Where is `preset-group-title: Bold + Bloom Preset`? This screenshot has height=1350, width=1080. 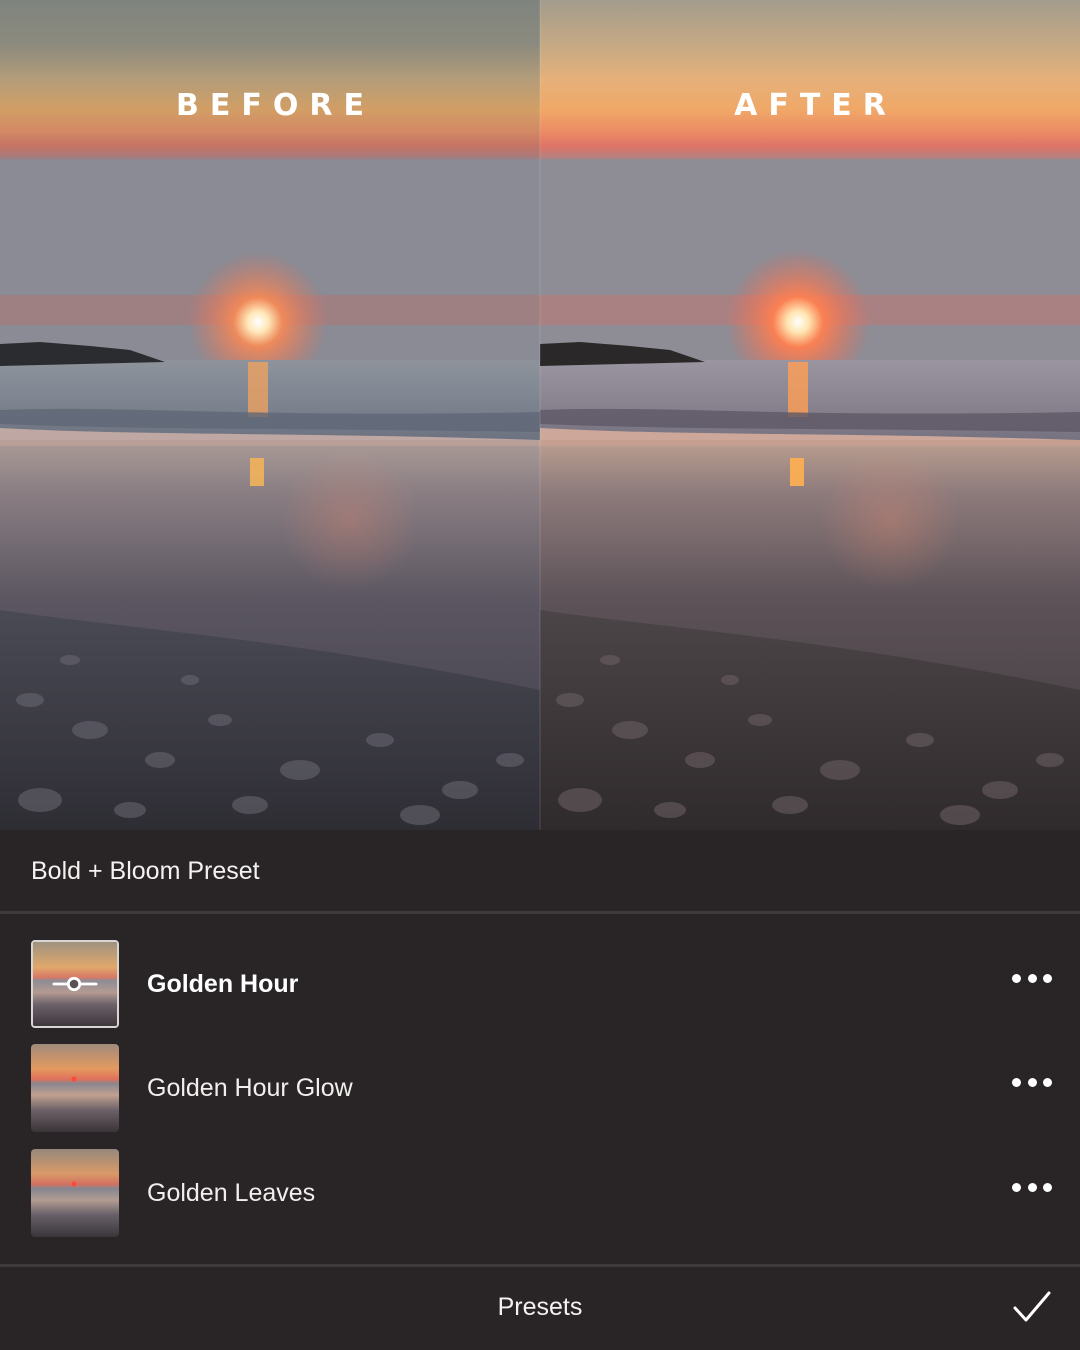 preset-group-title: Bold + Bloom Preset is located at coordinates (145, 870).